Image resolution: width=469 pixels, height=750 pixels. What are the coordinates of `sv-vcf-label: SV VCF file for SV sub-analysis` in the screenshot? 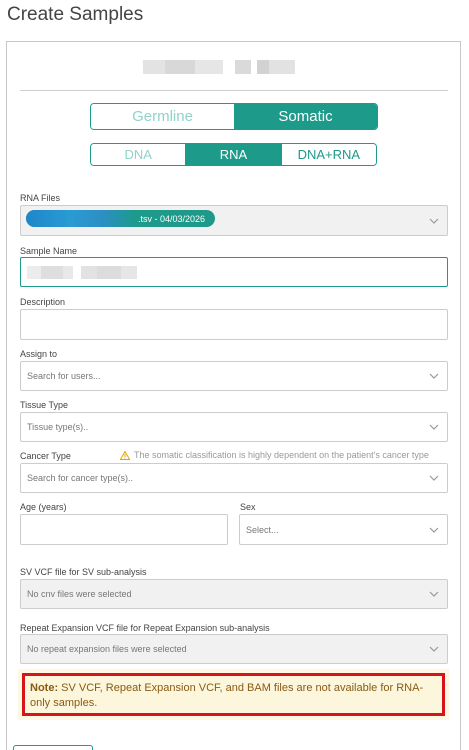 It's located at (83, 572).